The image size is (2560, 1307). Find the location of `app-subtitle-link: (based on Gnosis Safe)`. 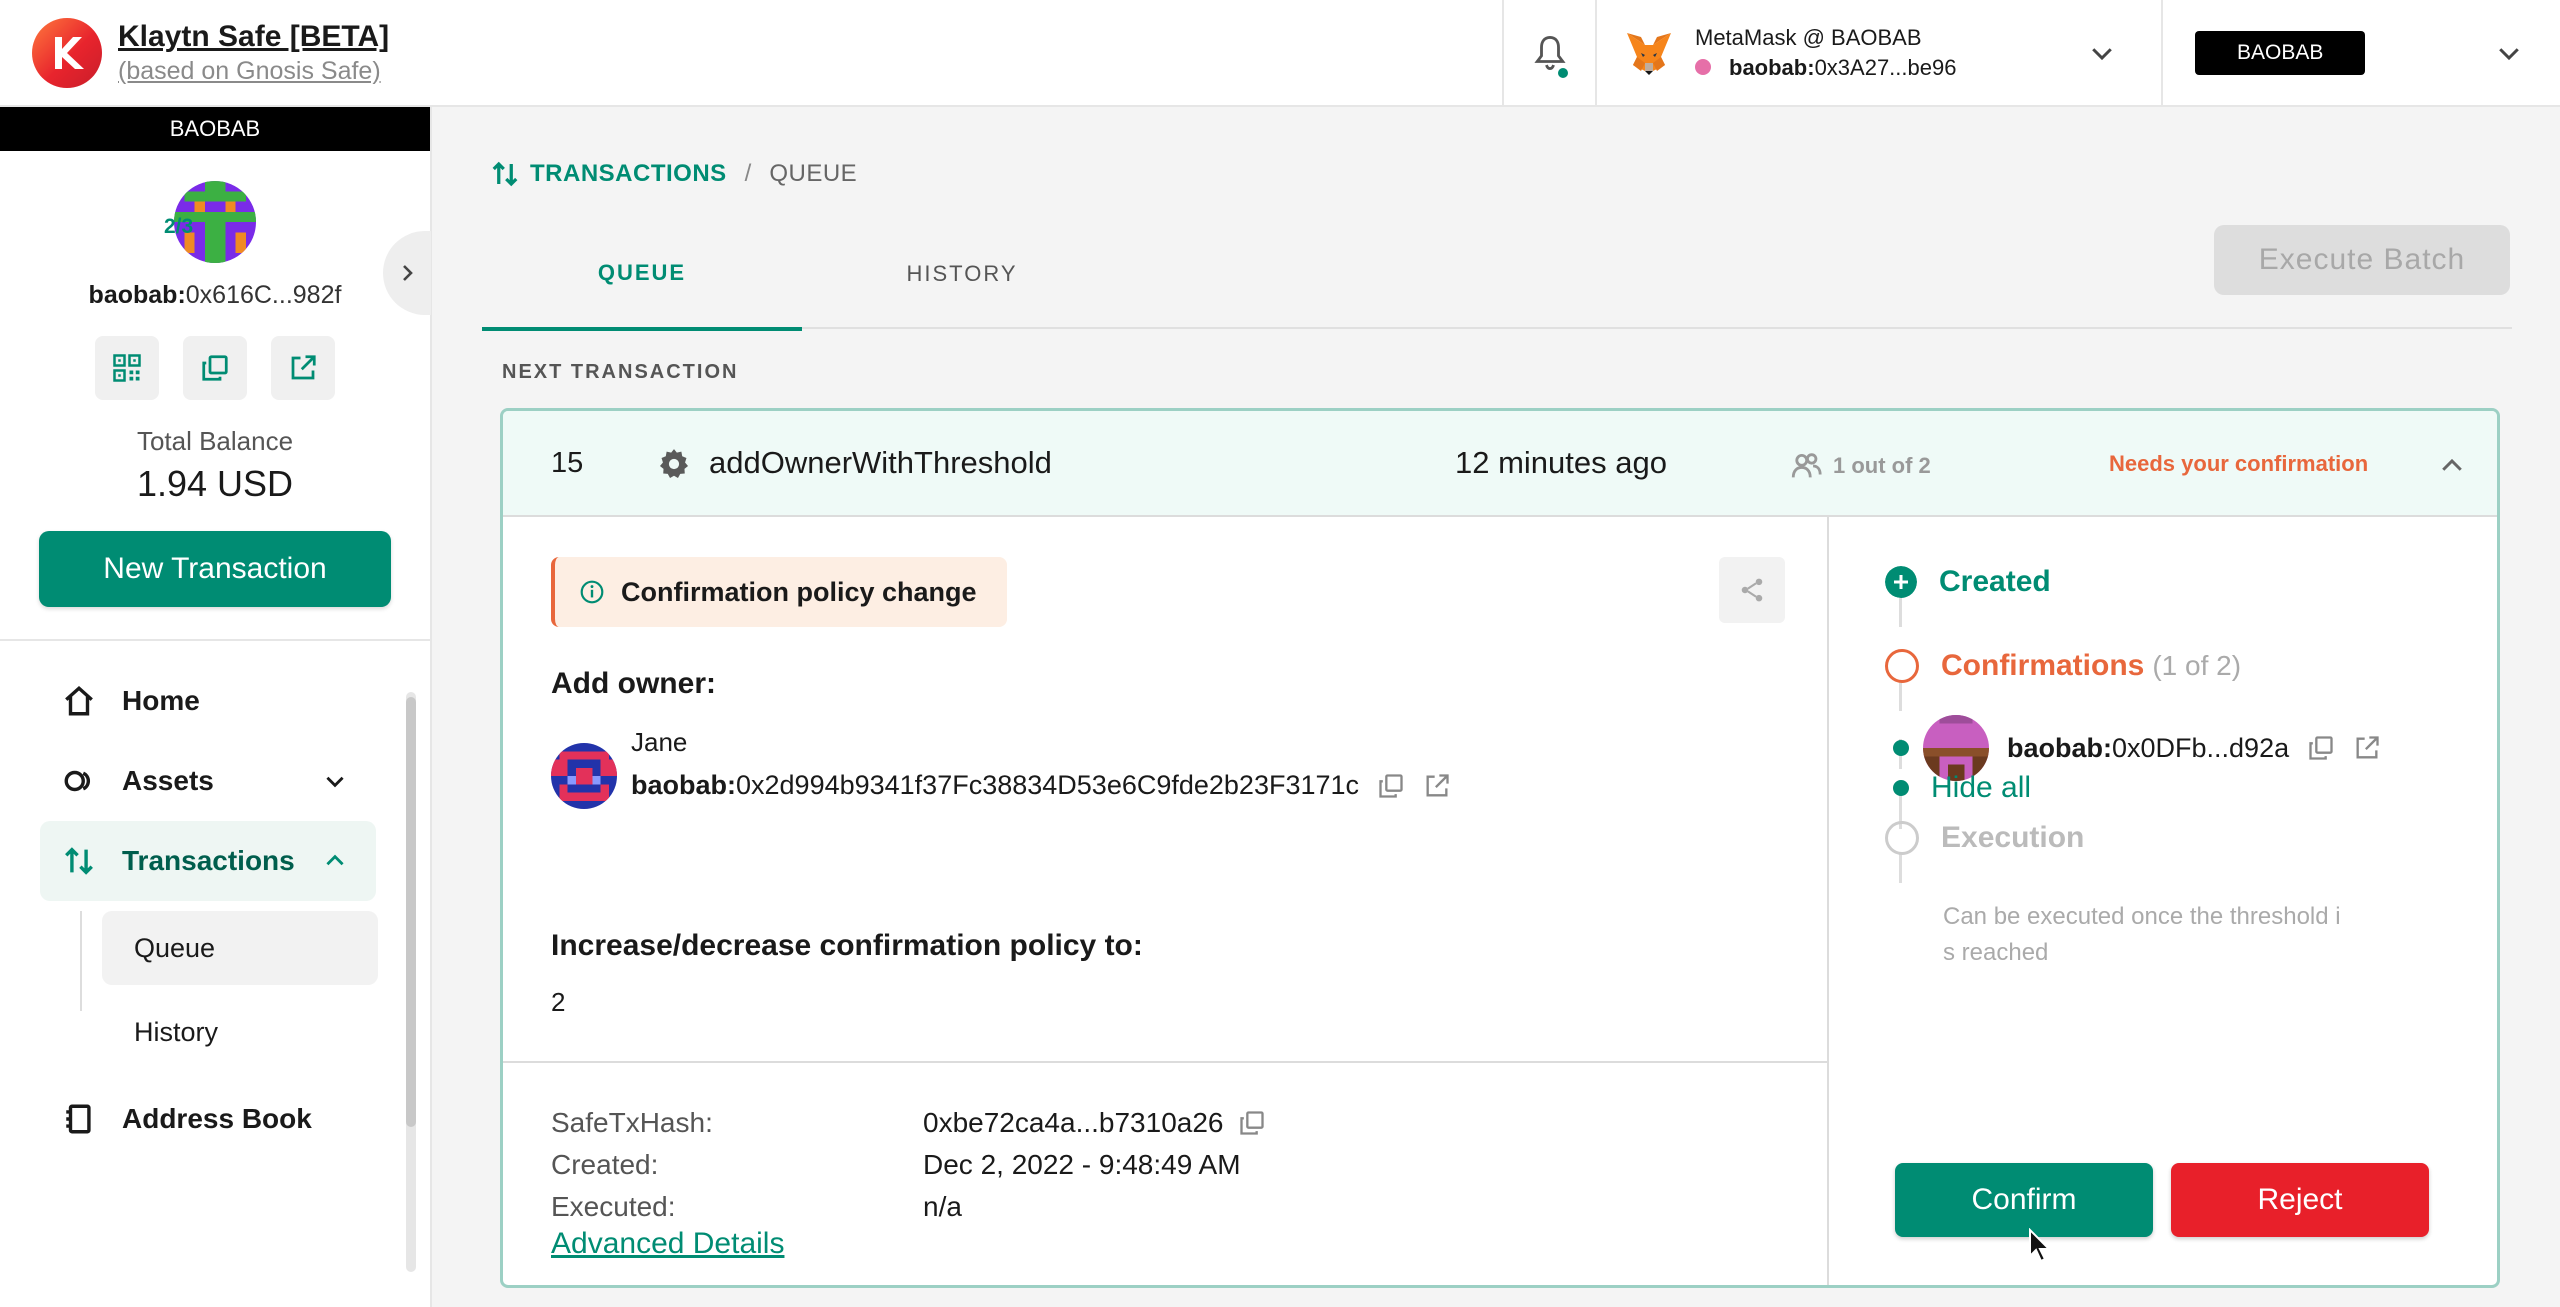

app-subtitle-link: (based on Gnosis Safe) is located at coordinates (253, 71).